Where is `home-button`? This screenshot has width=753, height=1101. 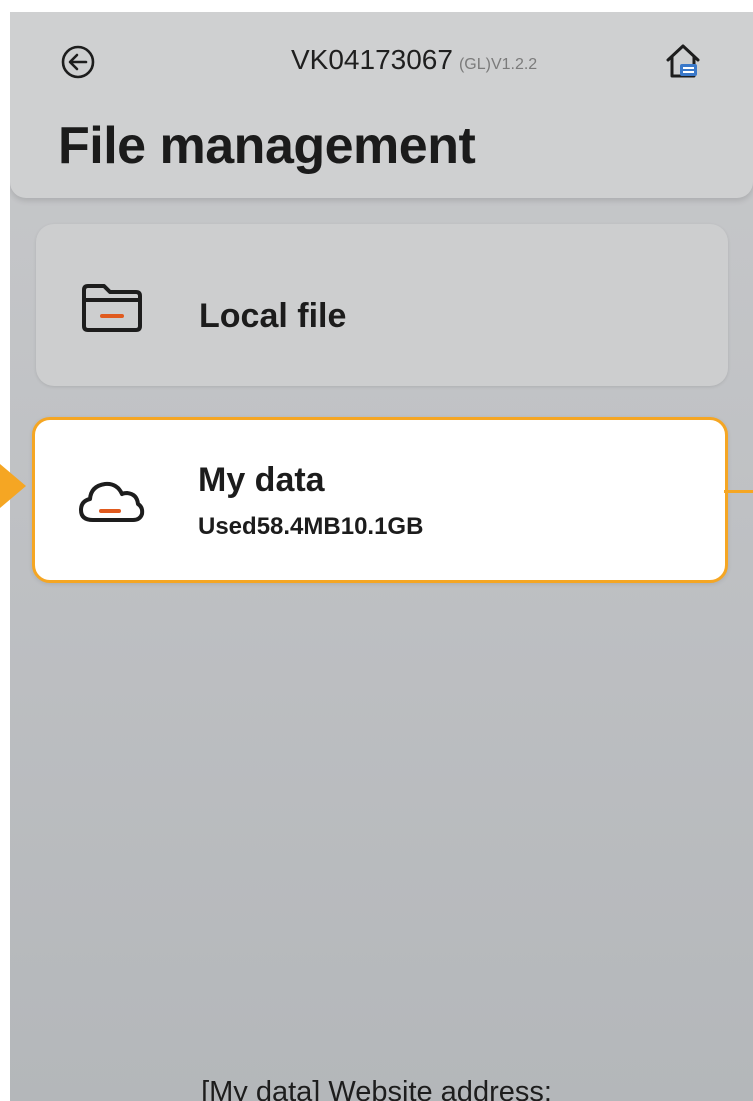
home-button is located at coordinates (683, 61).